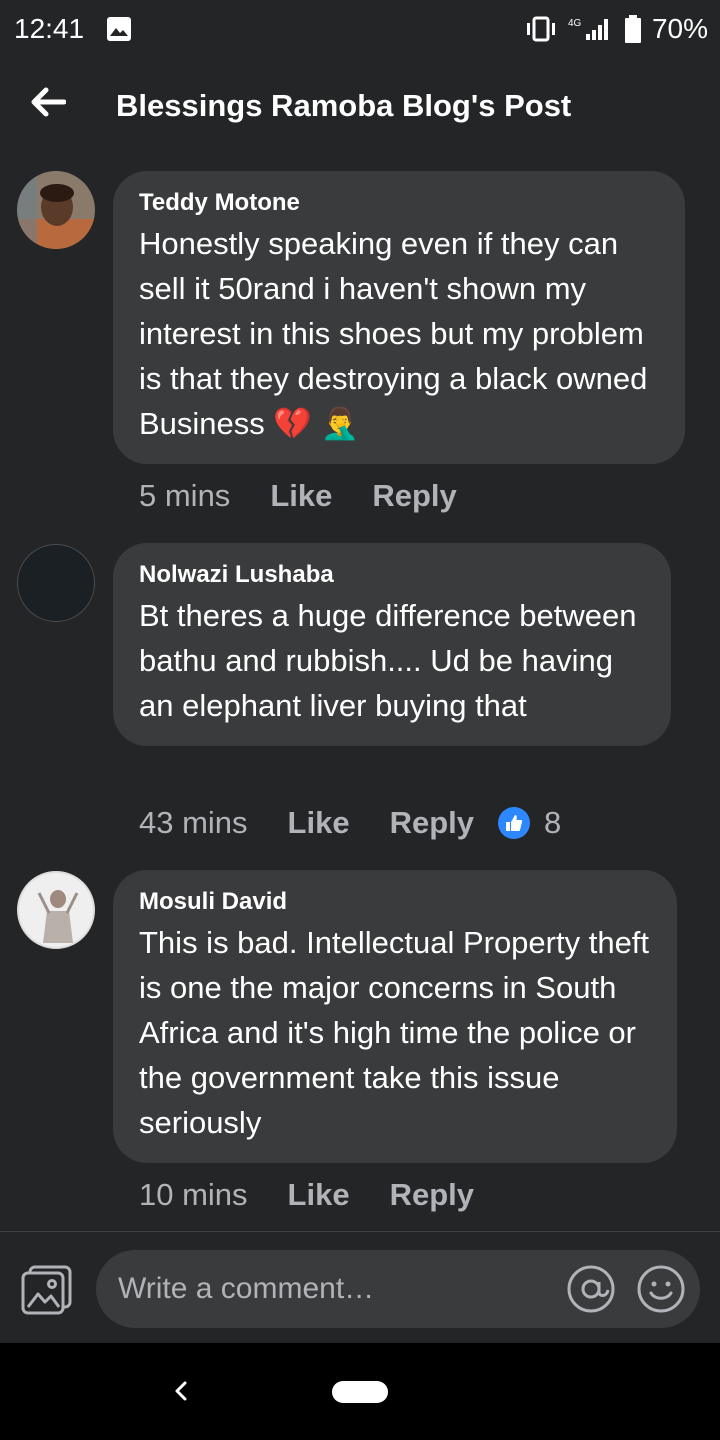 The image size is (720, 1440). What do you see at coordinates (575, 23) in the screenshot?
I see `network-type: 4G` at bounding box center [575, 23].